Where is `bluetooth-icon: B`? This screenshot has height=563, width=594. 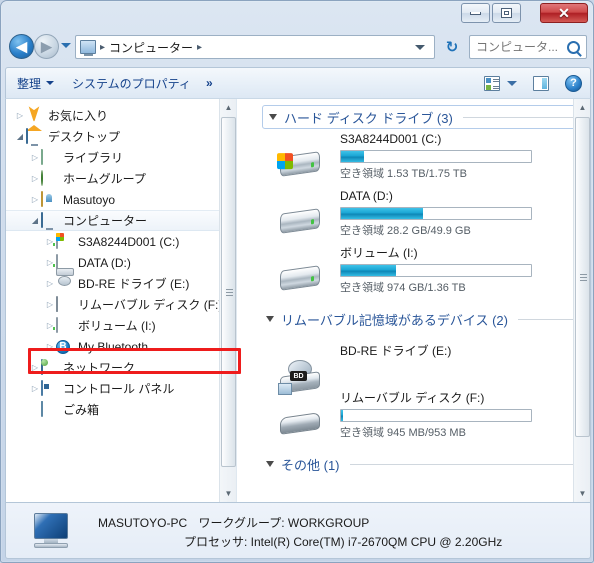
bluetooth-icon: B is located at coordinates (64, 346).